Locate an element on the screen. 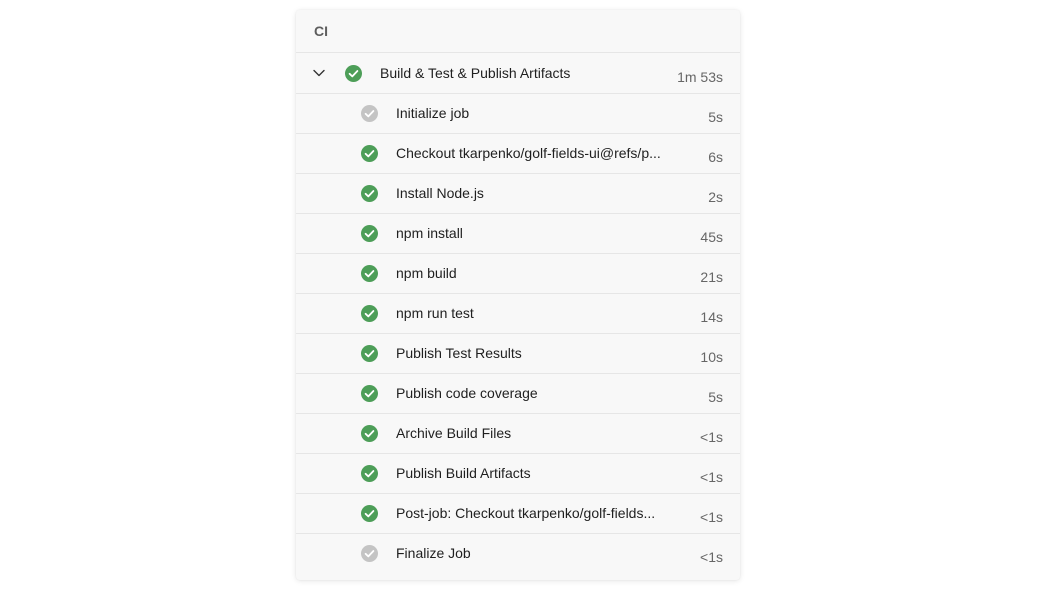 Image resolution: width=1037 pixels, height=600 pixels. step-duration: 6s is located at coordinates (715, 157).